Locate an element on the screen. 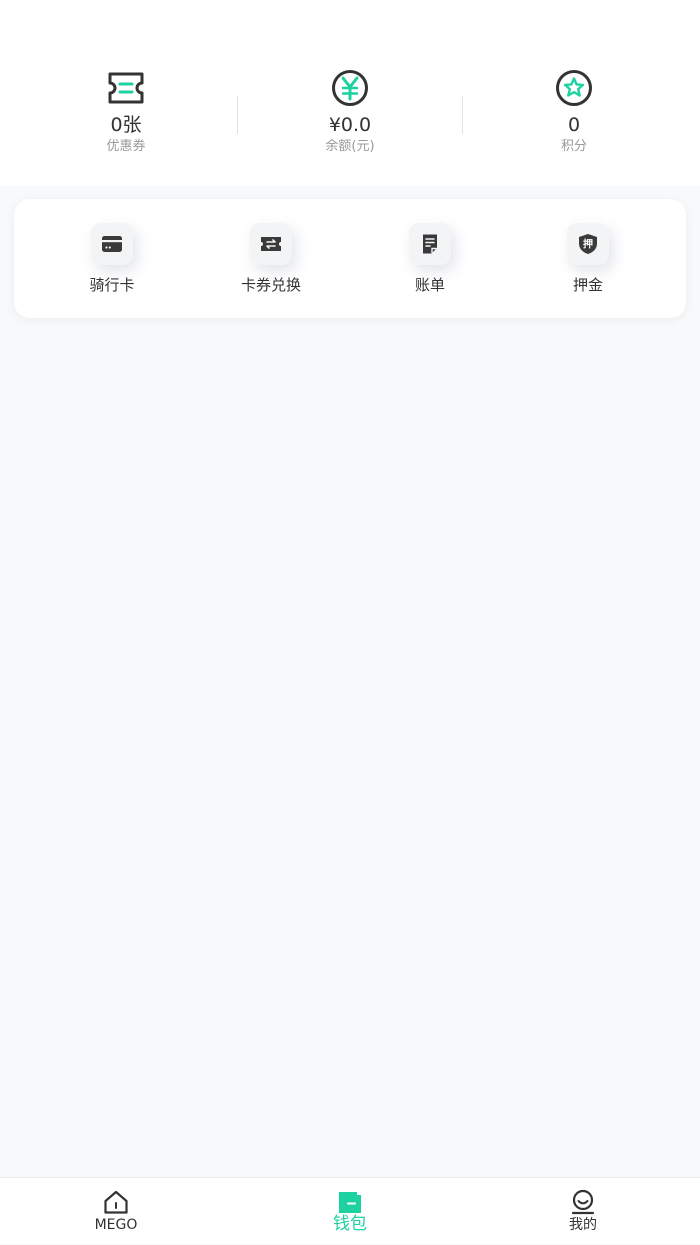 Image resolution: width=700 pixels, height=1245 pixels. tab-wallet: 钱包 is located at coordinates (350, 1211).